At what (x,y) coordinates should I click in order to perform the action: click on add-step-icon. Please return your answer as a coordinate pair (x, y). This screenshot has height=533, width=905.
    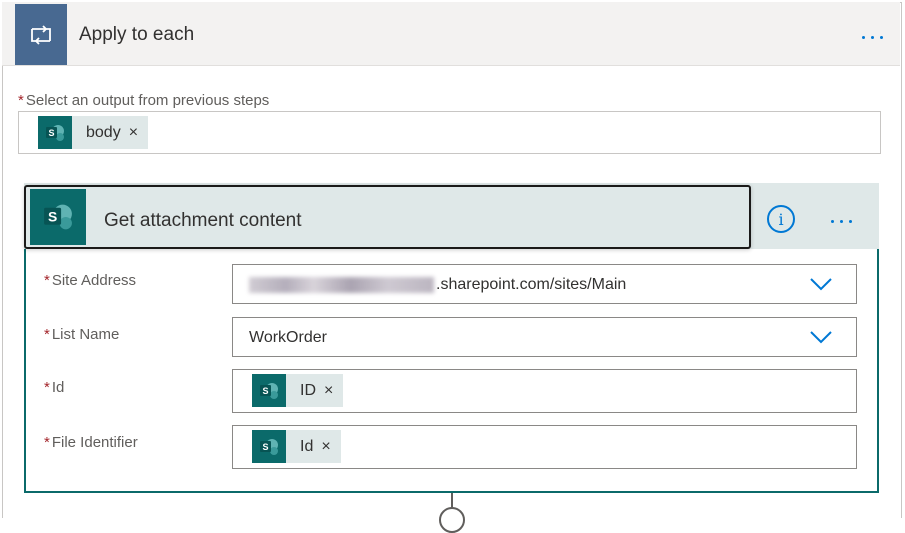
    Looking at the image, I should click on (452, 520).